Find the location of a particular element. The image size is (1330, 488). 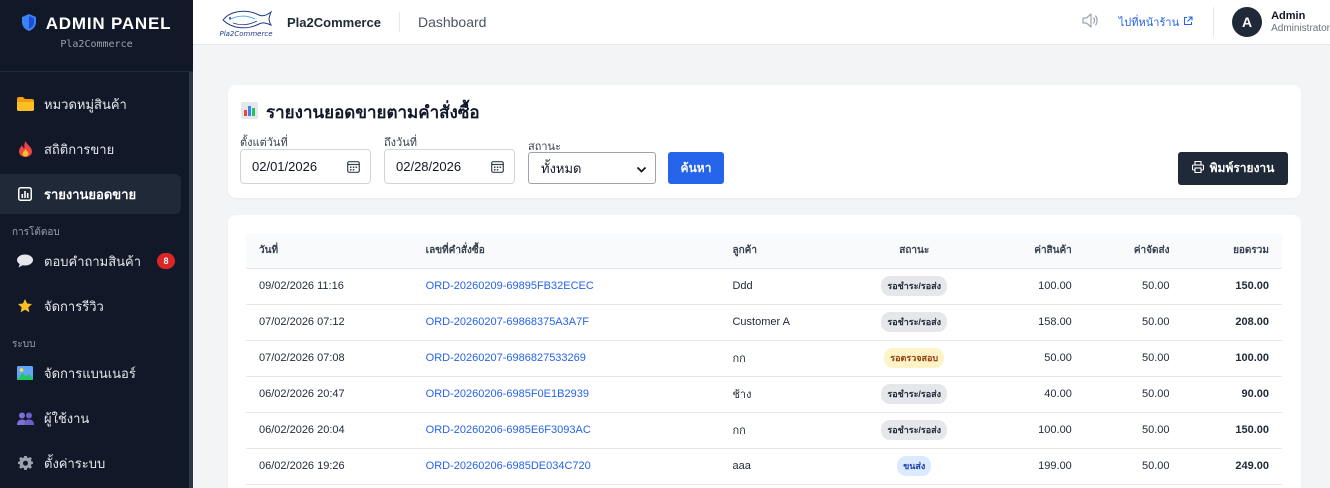

order-link: ORD-20260207-69868375A3A7F is located at coordinates (507, 322).